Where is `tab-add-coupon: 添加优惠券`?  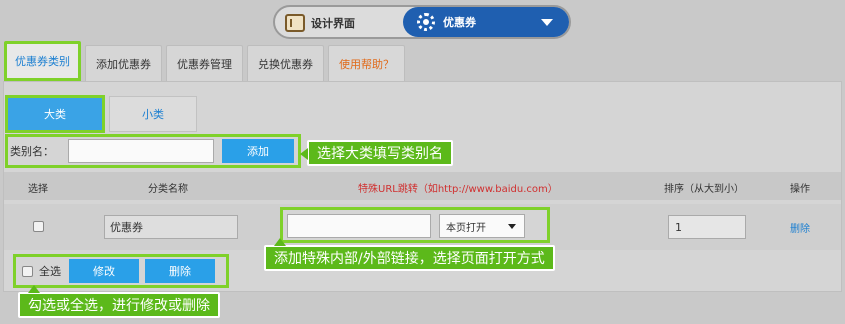
tab-add-coupon: 添加优惠券 is located at coordinates (123, 63).